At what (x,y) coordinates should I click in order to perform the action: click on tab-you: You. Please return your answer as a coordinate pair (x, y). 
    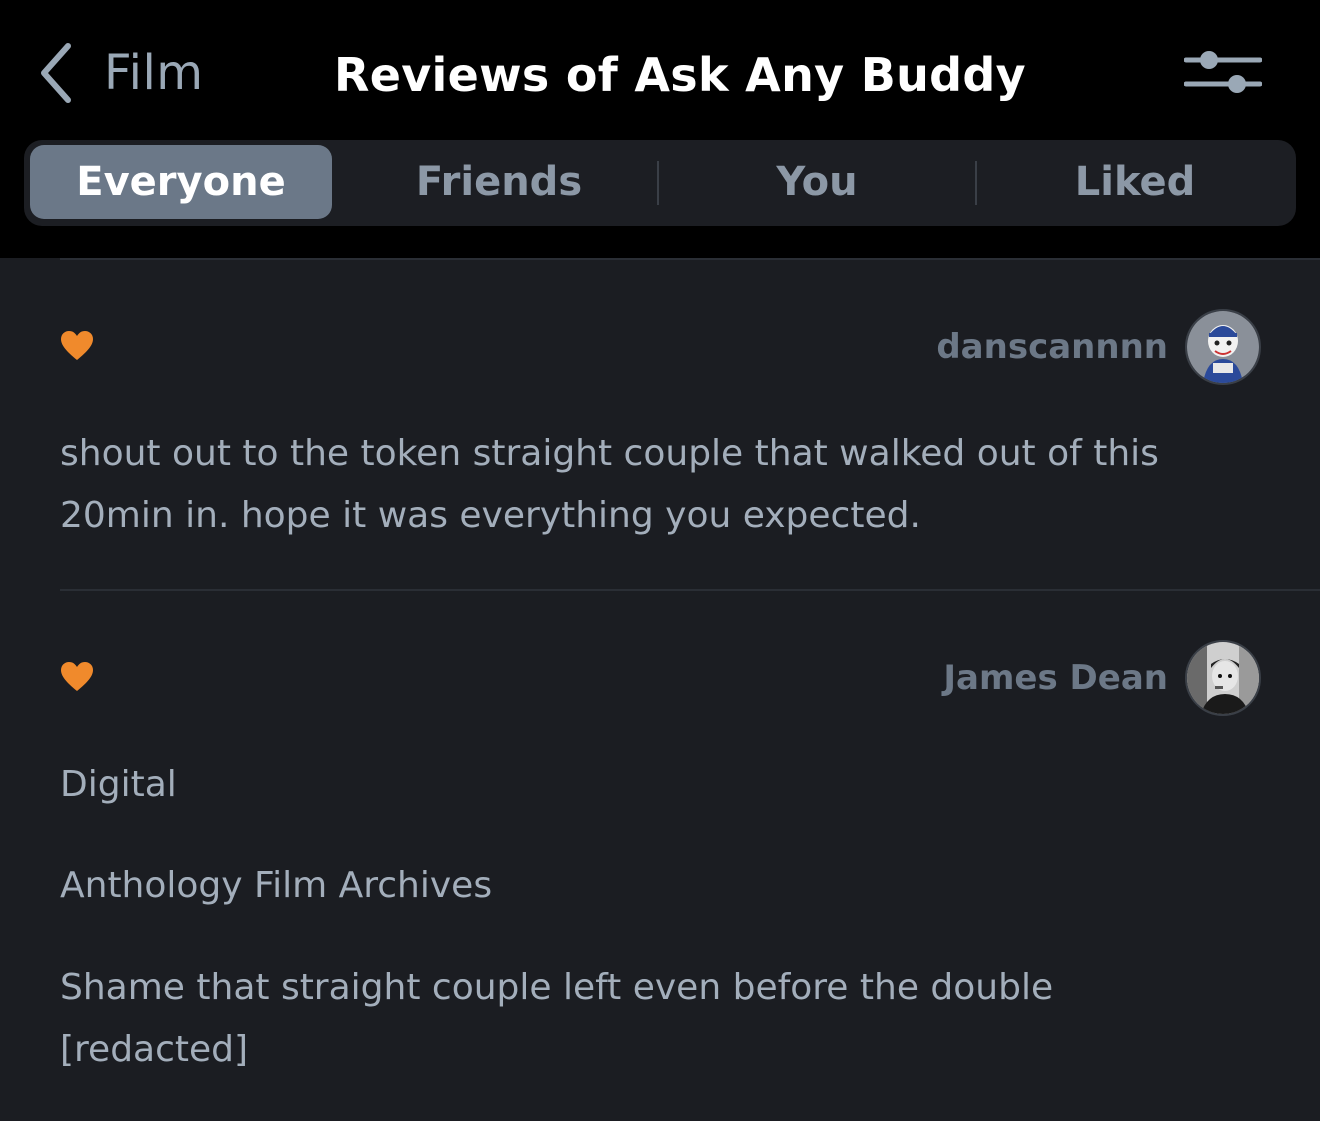
    Looking at the image, I should click on (817, 182).